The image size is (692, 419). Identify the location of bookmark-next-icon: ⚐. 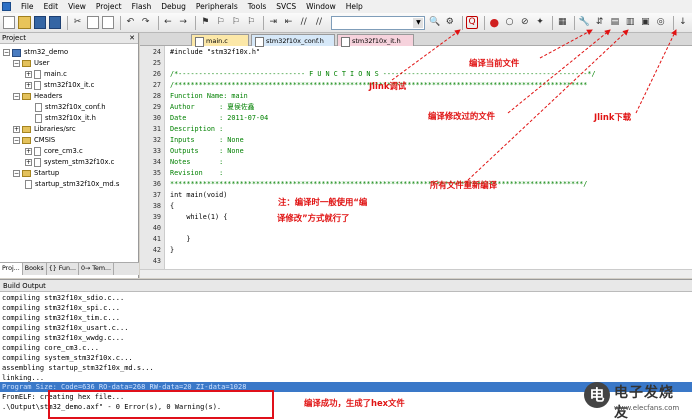
(236, 22).